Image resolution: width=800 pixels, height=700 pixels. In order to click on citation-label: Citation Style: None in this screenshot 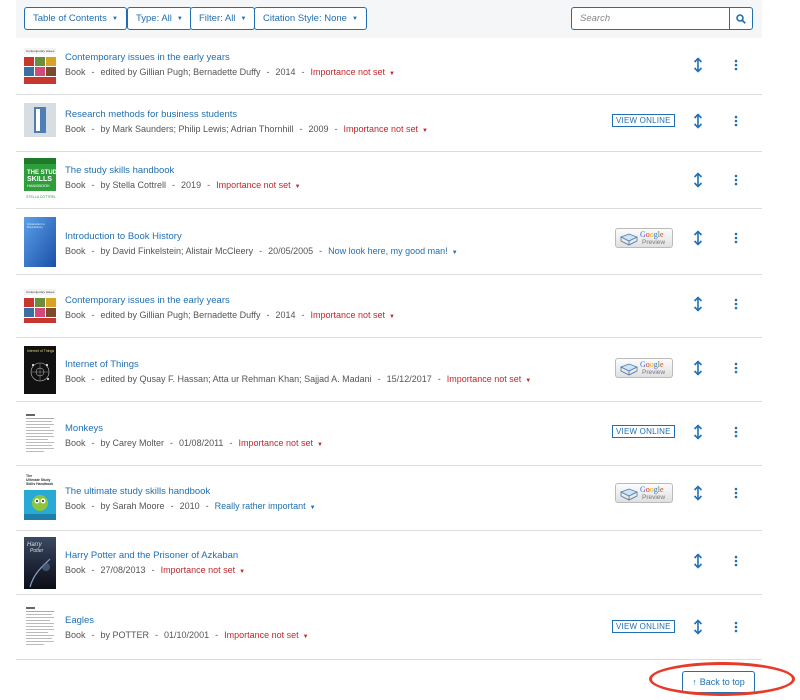, I will do `click(305, 18)`.